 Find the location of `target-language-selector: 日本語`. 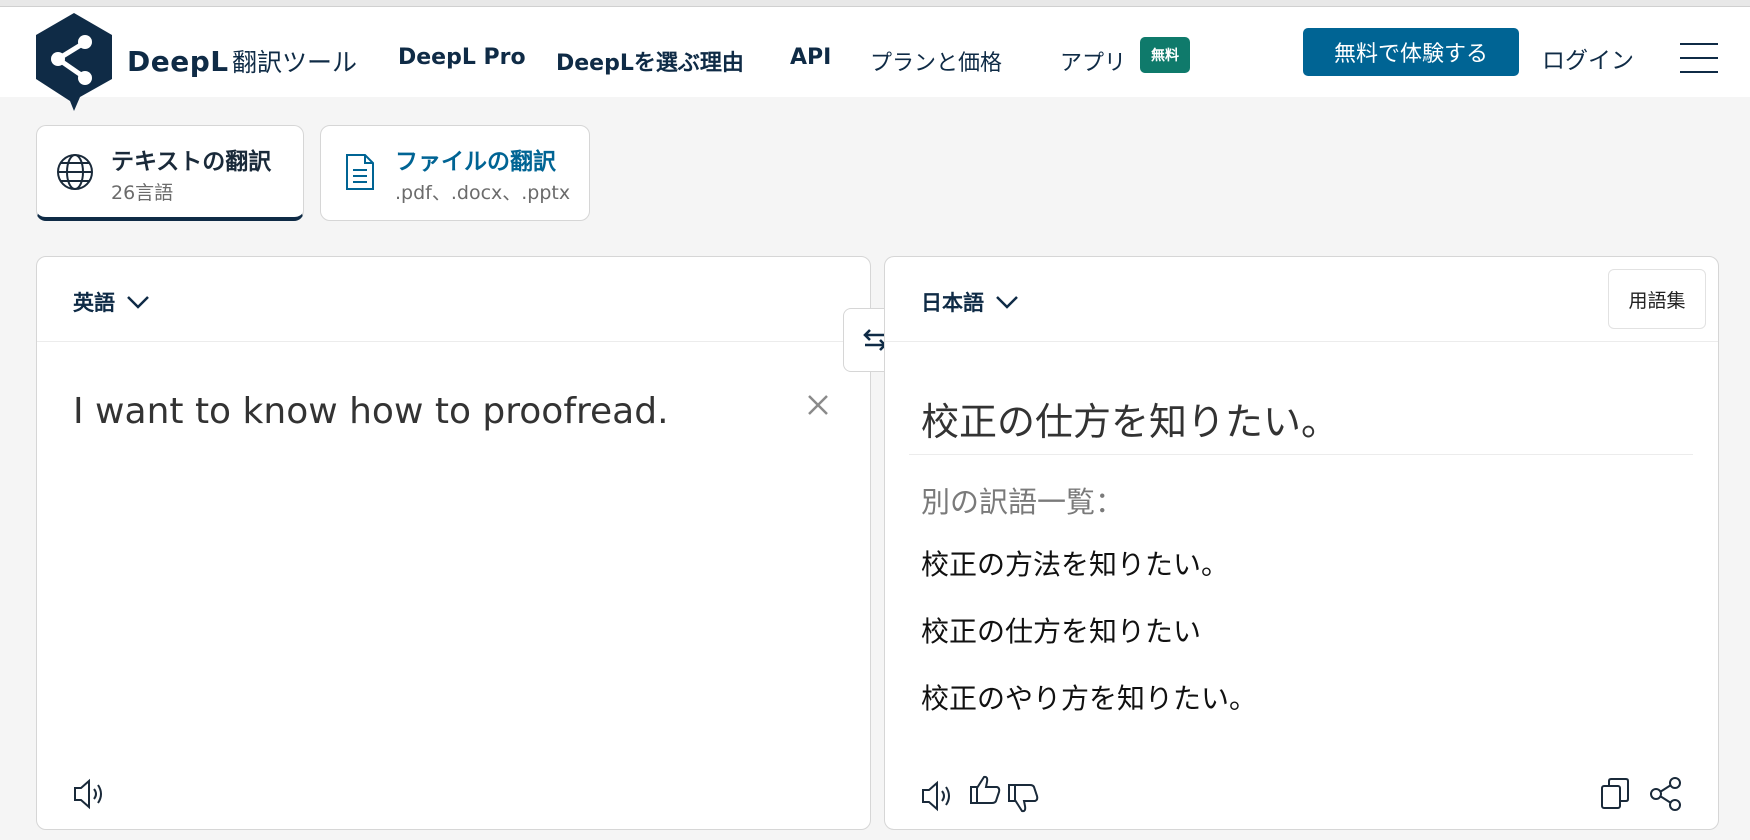

target-language-selector: 日本語 is located at coordinates (970, 302).